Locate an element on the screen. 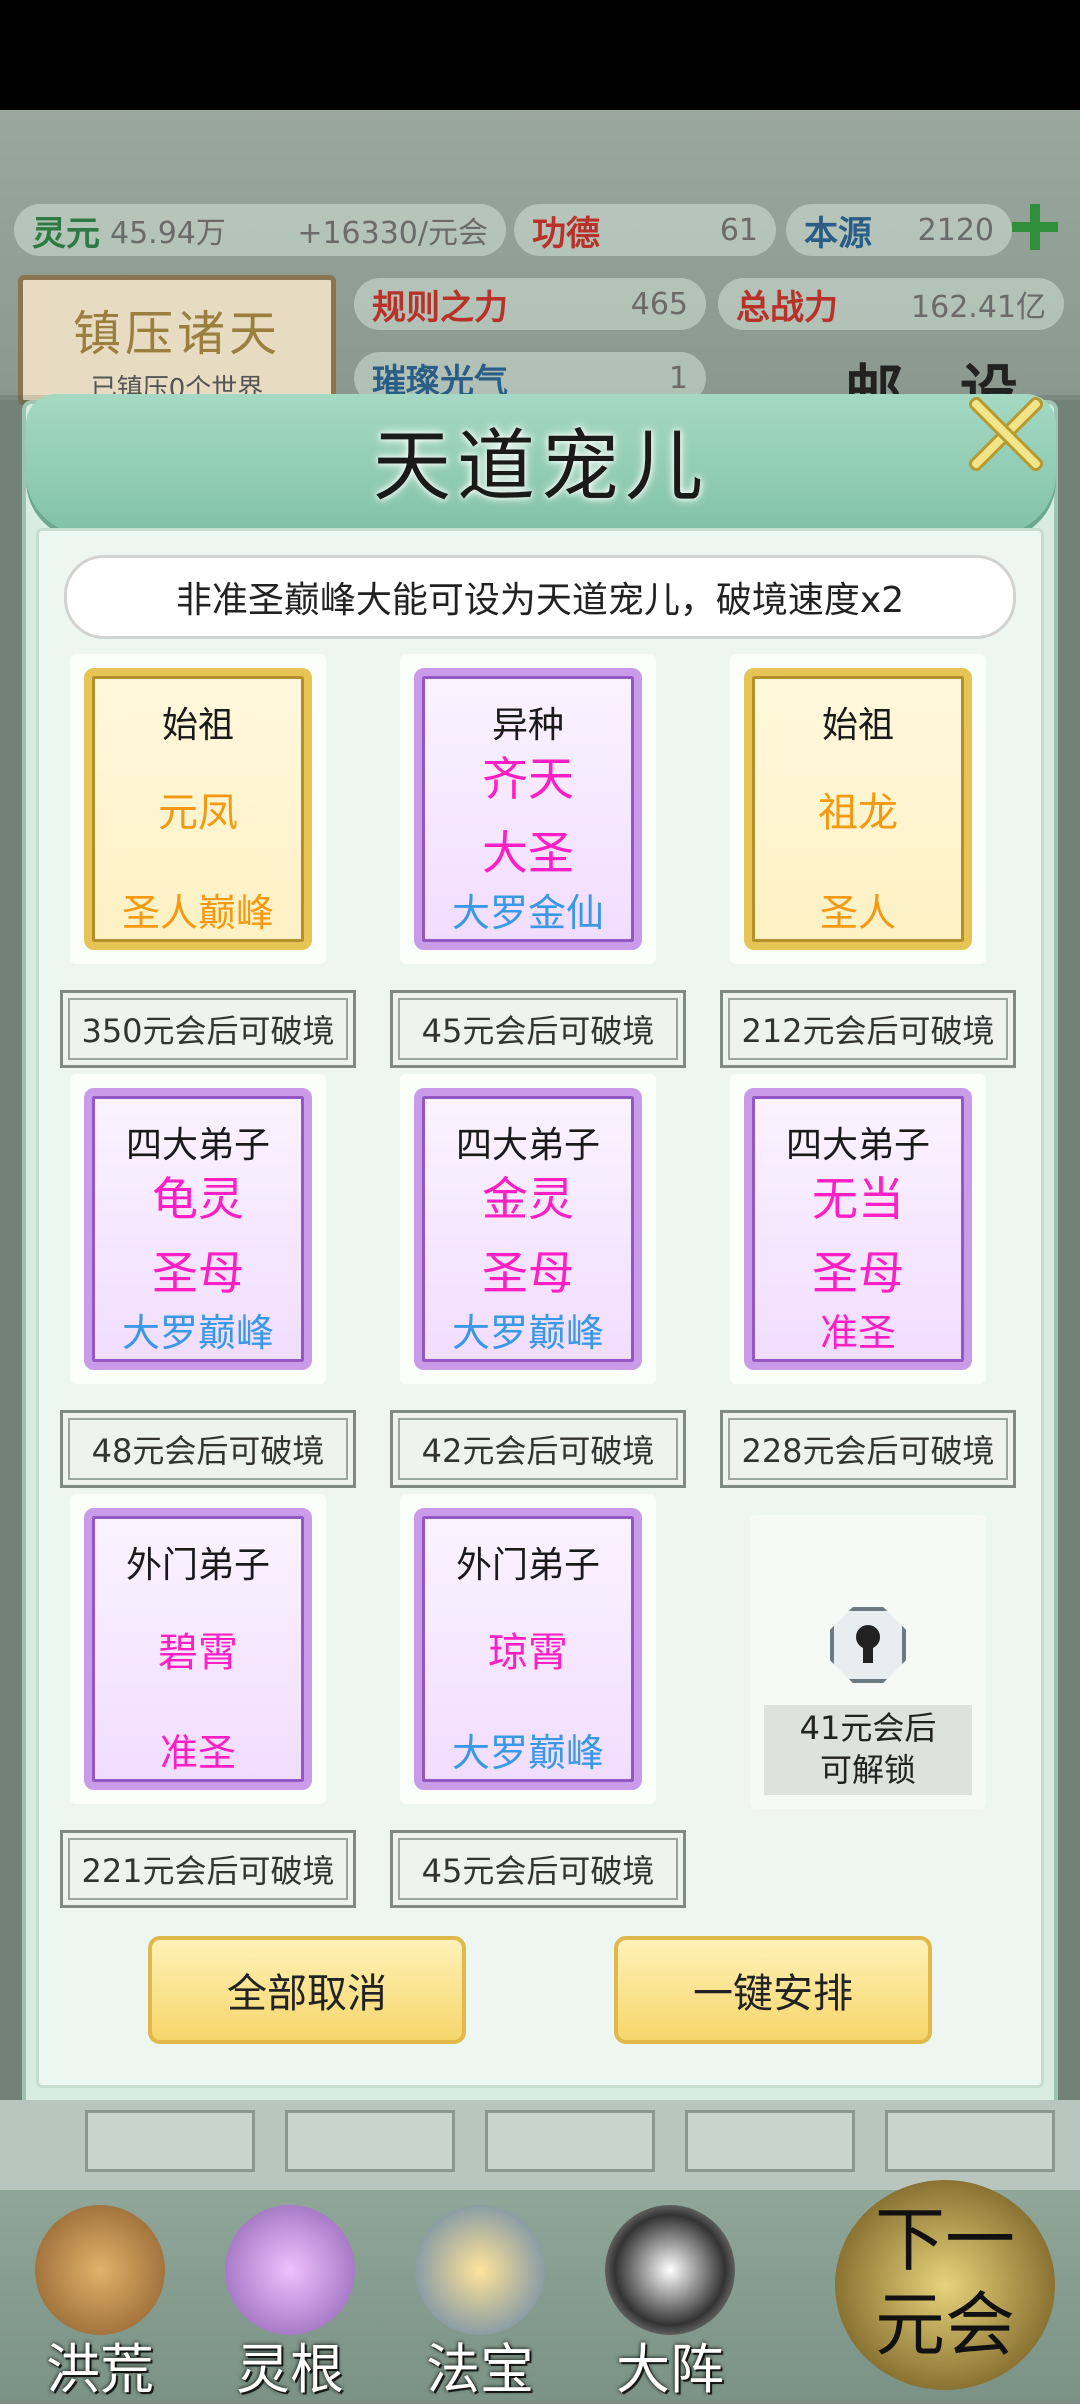  card-name-line: 碧霄 is located at coordinates (198, 1653).